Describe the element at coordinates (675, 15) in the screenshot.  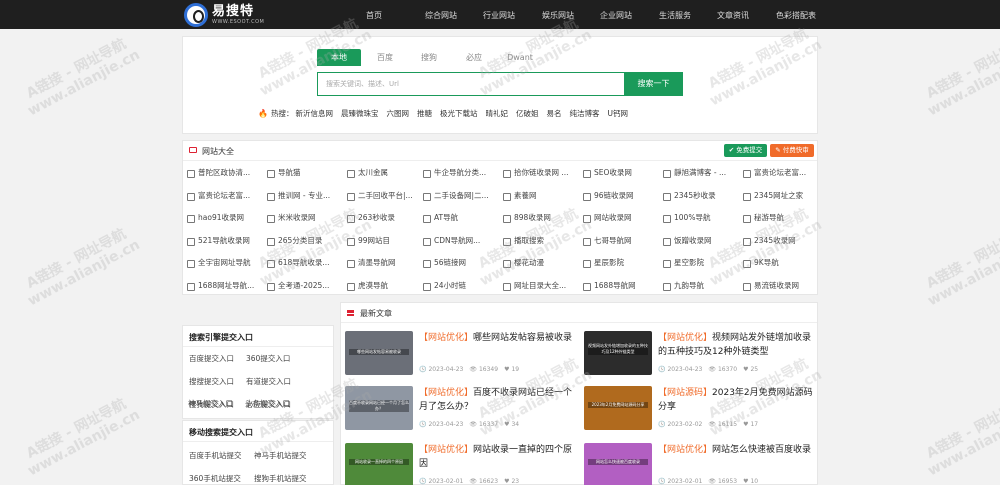
I see `nav-life-services: 生活服务` at that location.